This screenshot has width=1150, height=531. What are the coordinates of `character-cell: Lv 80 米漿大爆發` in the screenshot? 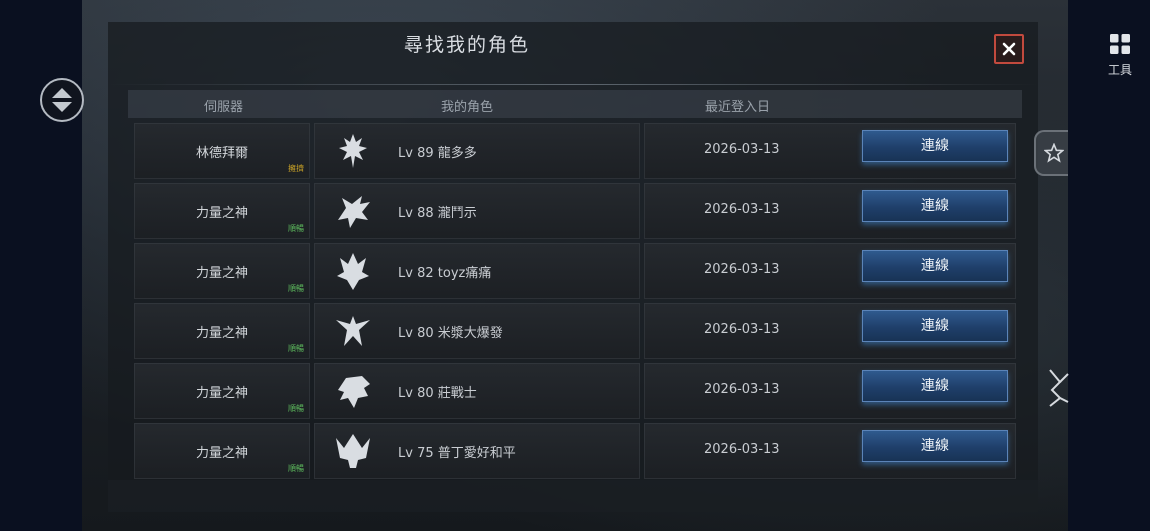 It's located at (477, 331).